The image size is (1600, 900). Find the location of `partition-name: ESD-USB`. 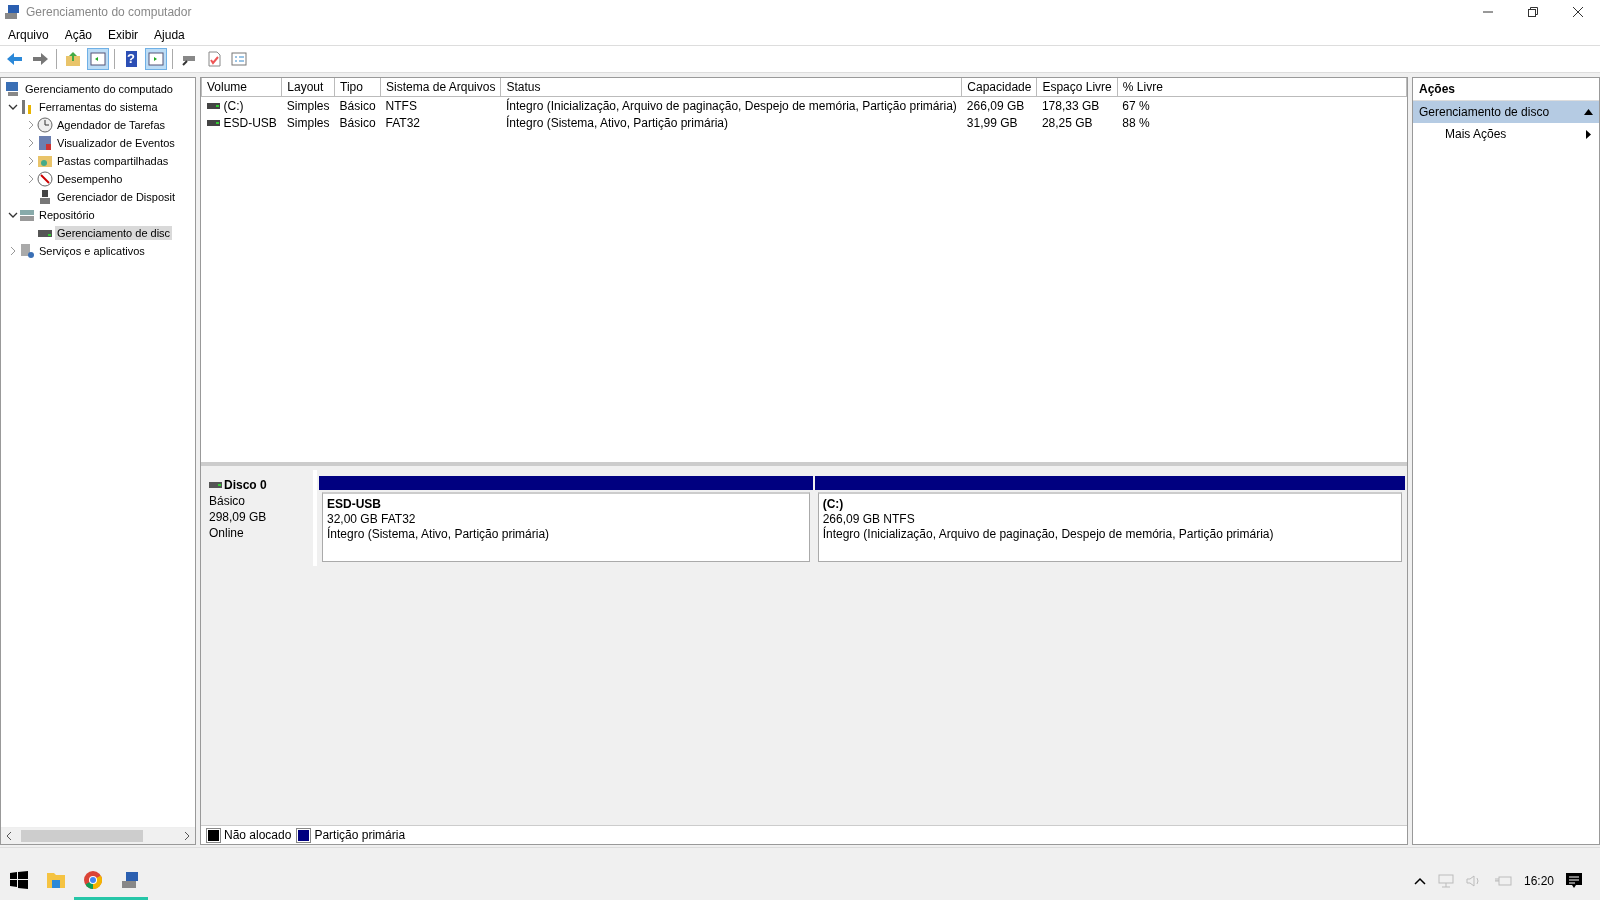

partition-name: ESD-USB is located at coordinates (354, 504).